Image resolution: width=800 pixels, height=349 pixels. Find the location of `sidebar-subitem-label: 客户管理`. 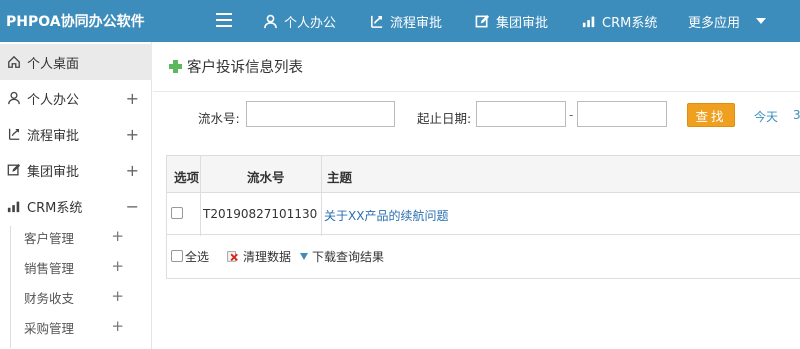

sidebar-subitem-label: 客户管理 is located at coordinates (49, 238).